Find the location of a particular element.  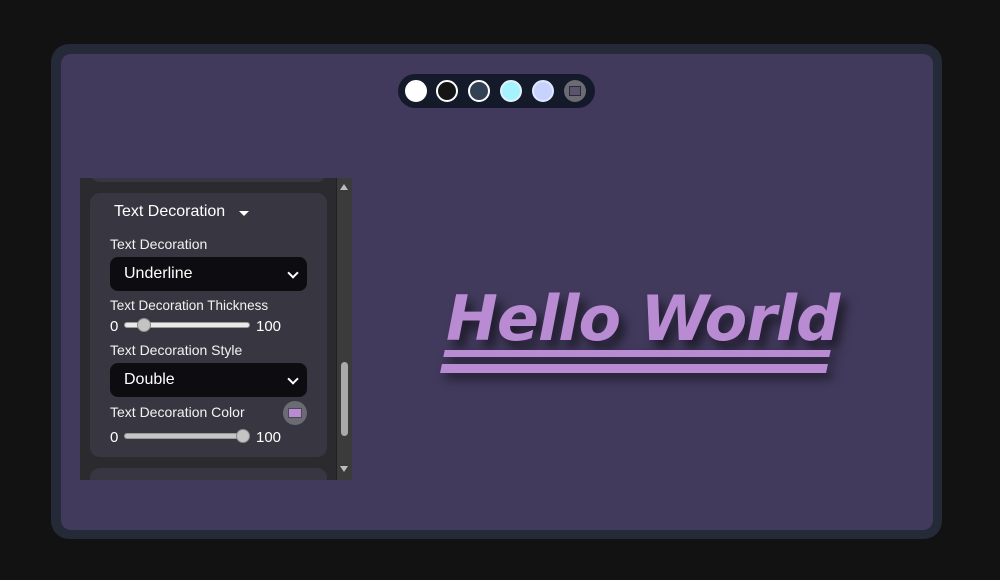

thickness-min: 0 is located at coordinates (114, 326).